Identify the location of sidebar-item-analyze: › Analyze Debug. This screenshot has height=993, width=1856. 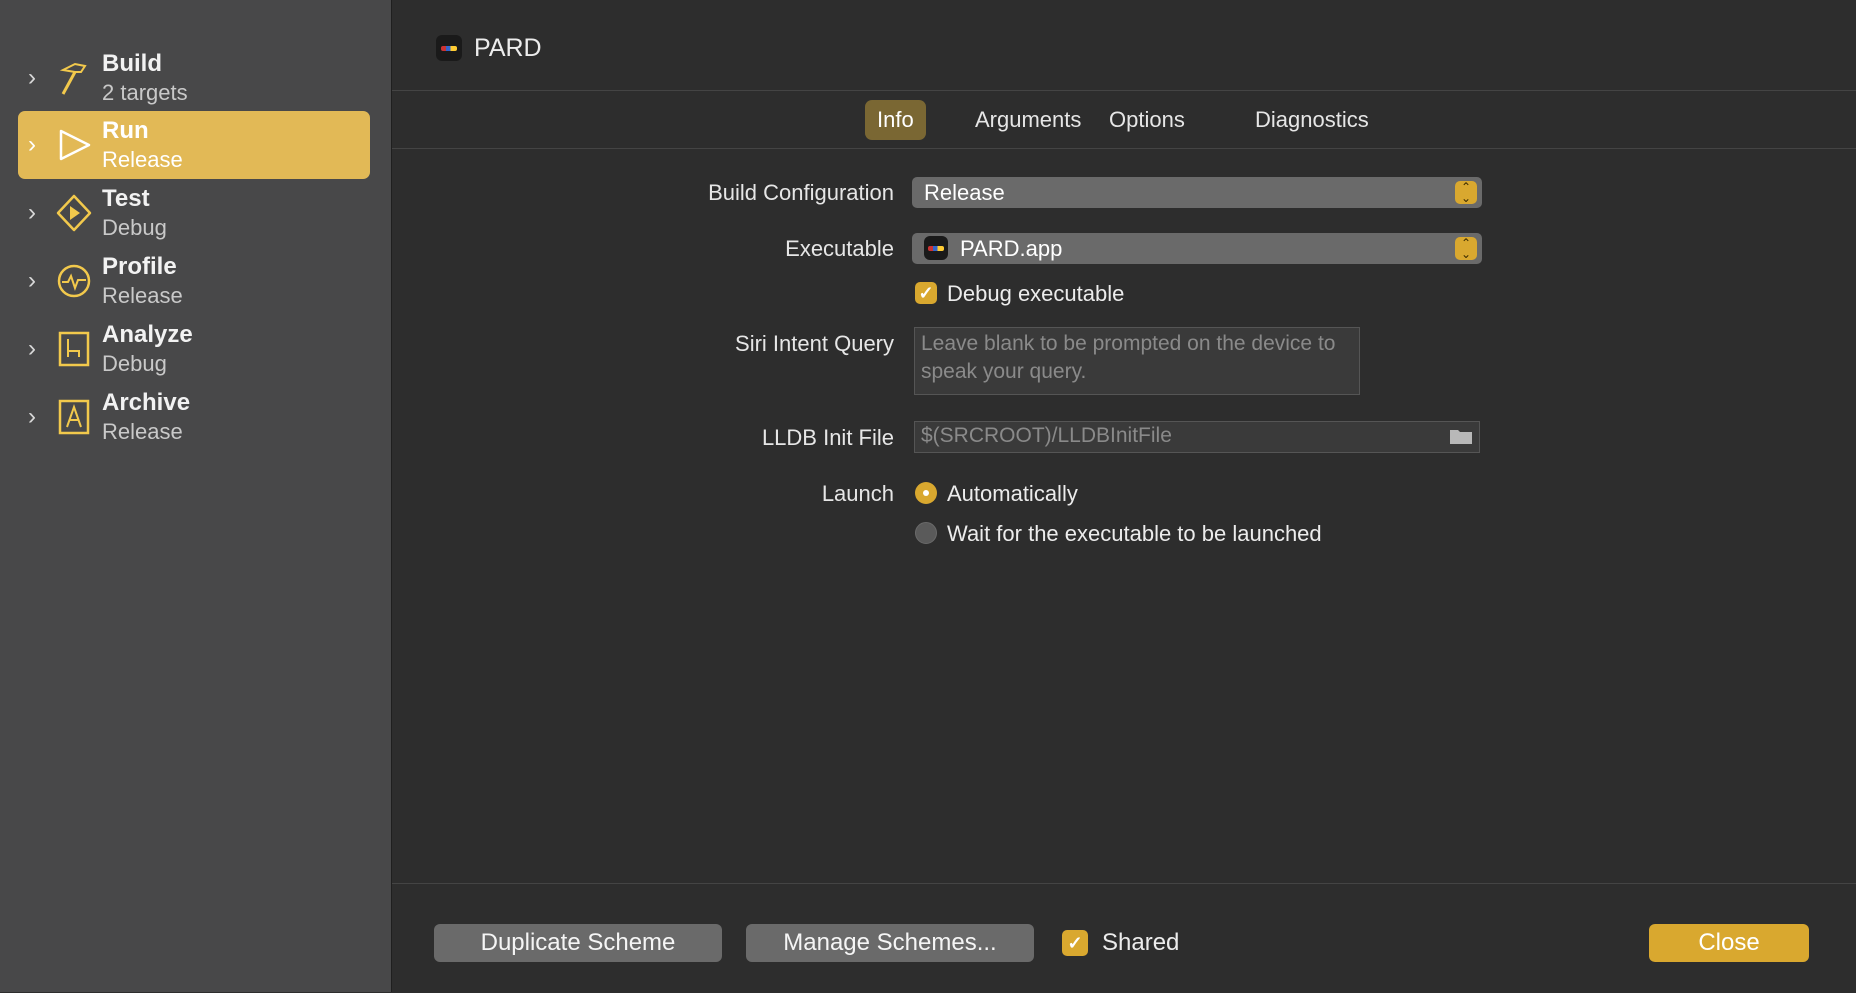
(194, 349).